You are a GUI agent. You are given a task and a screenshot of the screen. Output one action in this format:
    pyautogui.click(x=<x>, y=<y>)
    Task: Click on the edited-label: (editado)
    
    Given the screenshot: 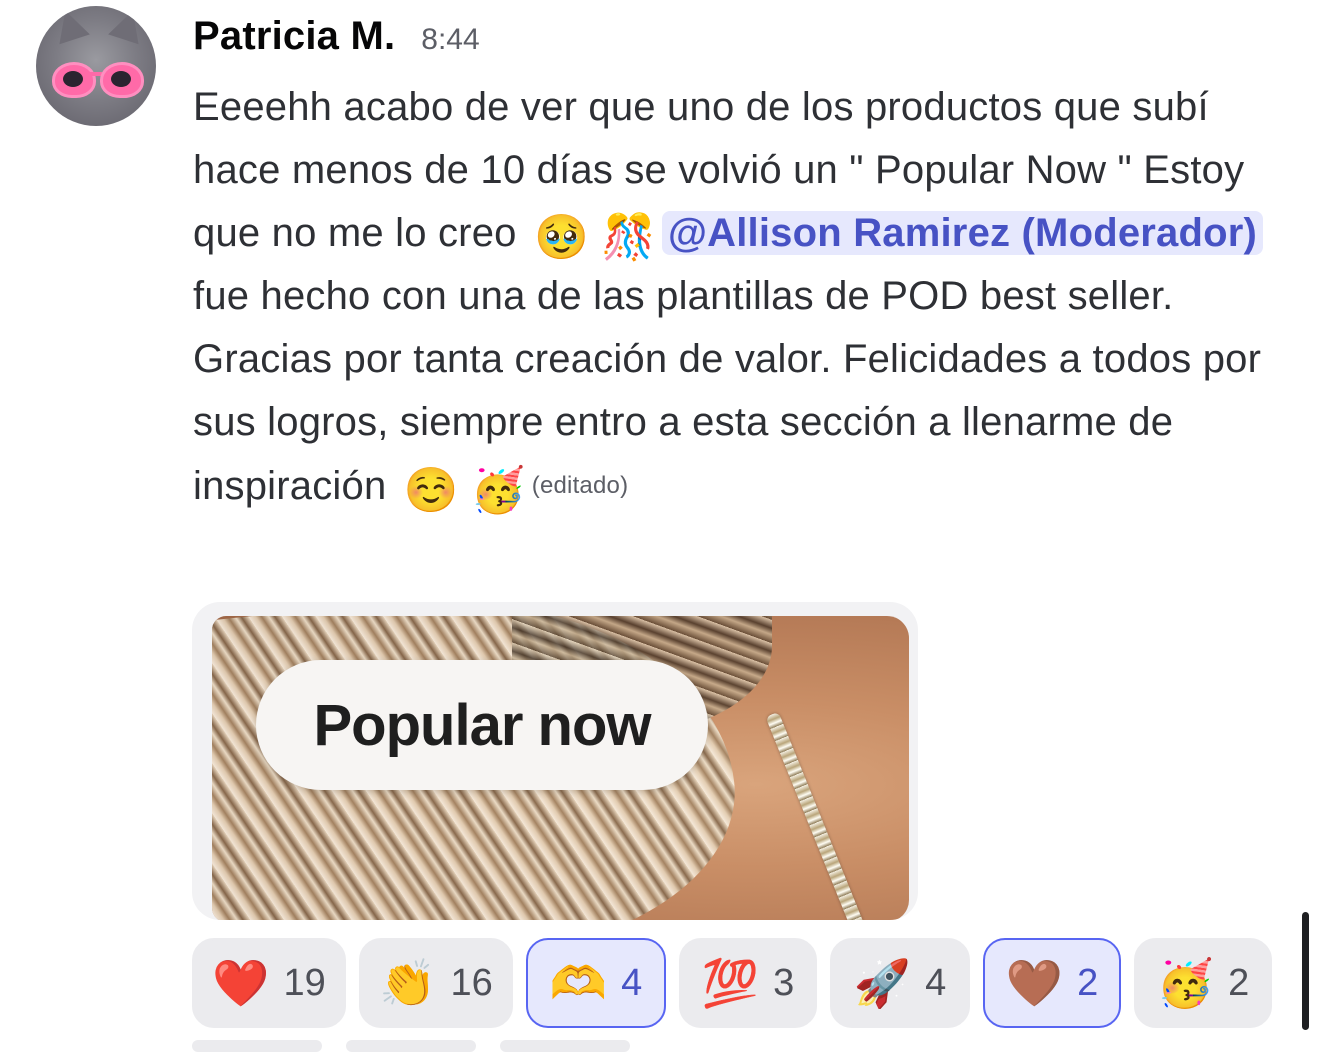 What is the action you would take?
    pyautogui.click(x=580, y=485)
    